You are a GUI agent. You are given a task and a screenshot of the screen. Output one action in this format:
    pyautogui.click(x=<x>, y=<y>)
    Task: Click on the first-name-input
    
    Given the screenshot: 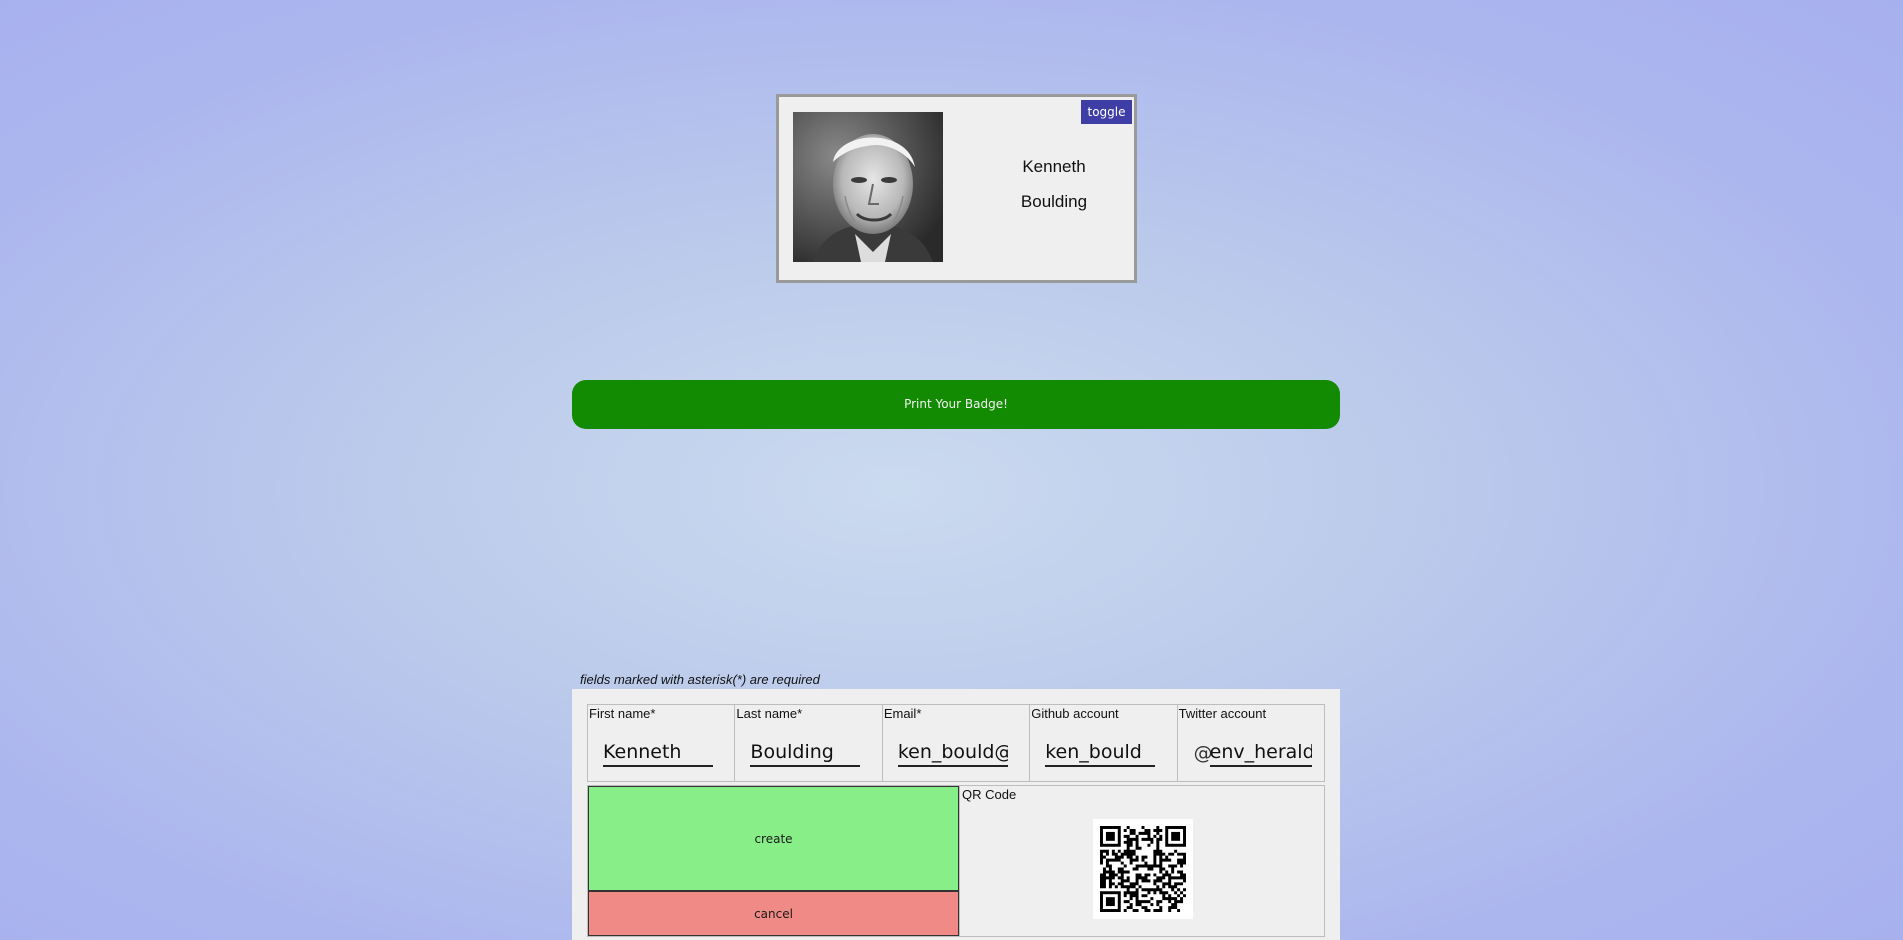 What is the action you would take?
    pyautogui.click(x=658, y=753)
    